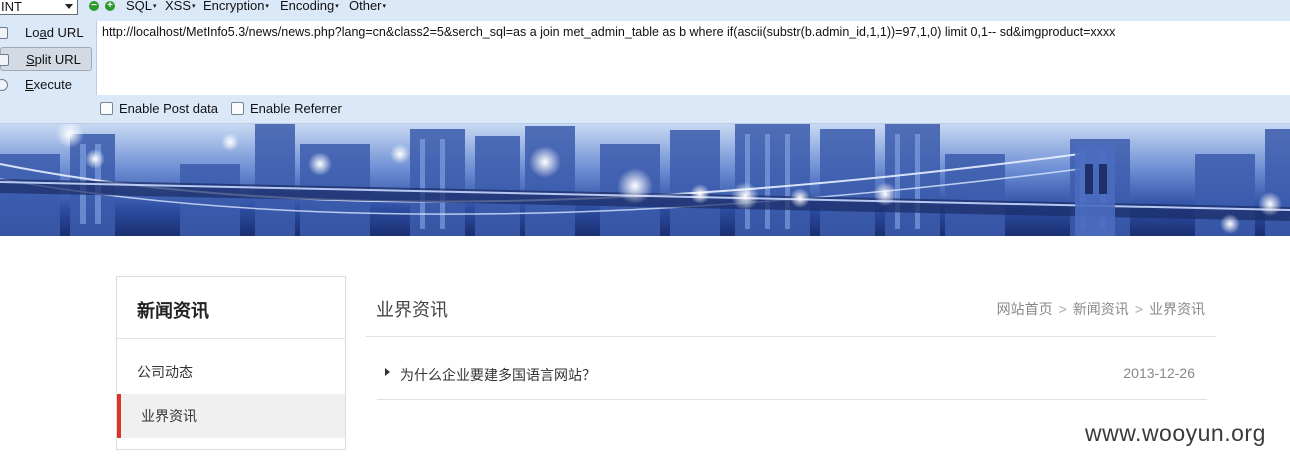 This screenshot has width=1290, height=462. What do you see at coordinates (1175, 433) in the screenshot?
I see `watermark-text: www.wooyun.org` at bounding box center [1175, 433].